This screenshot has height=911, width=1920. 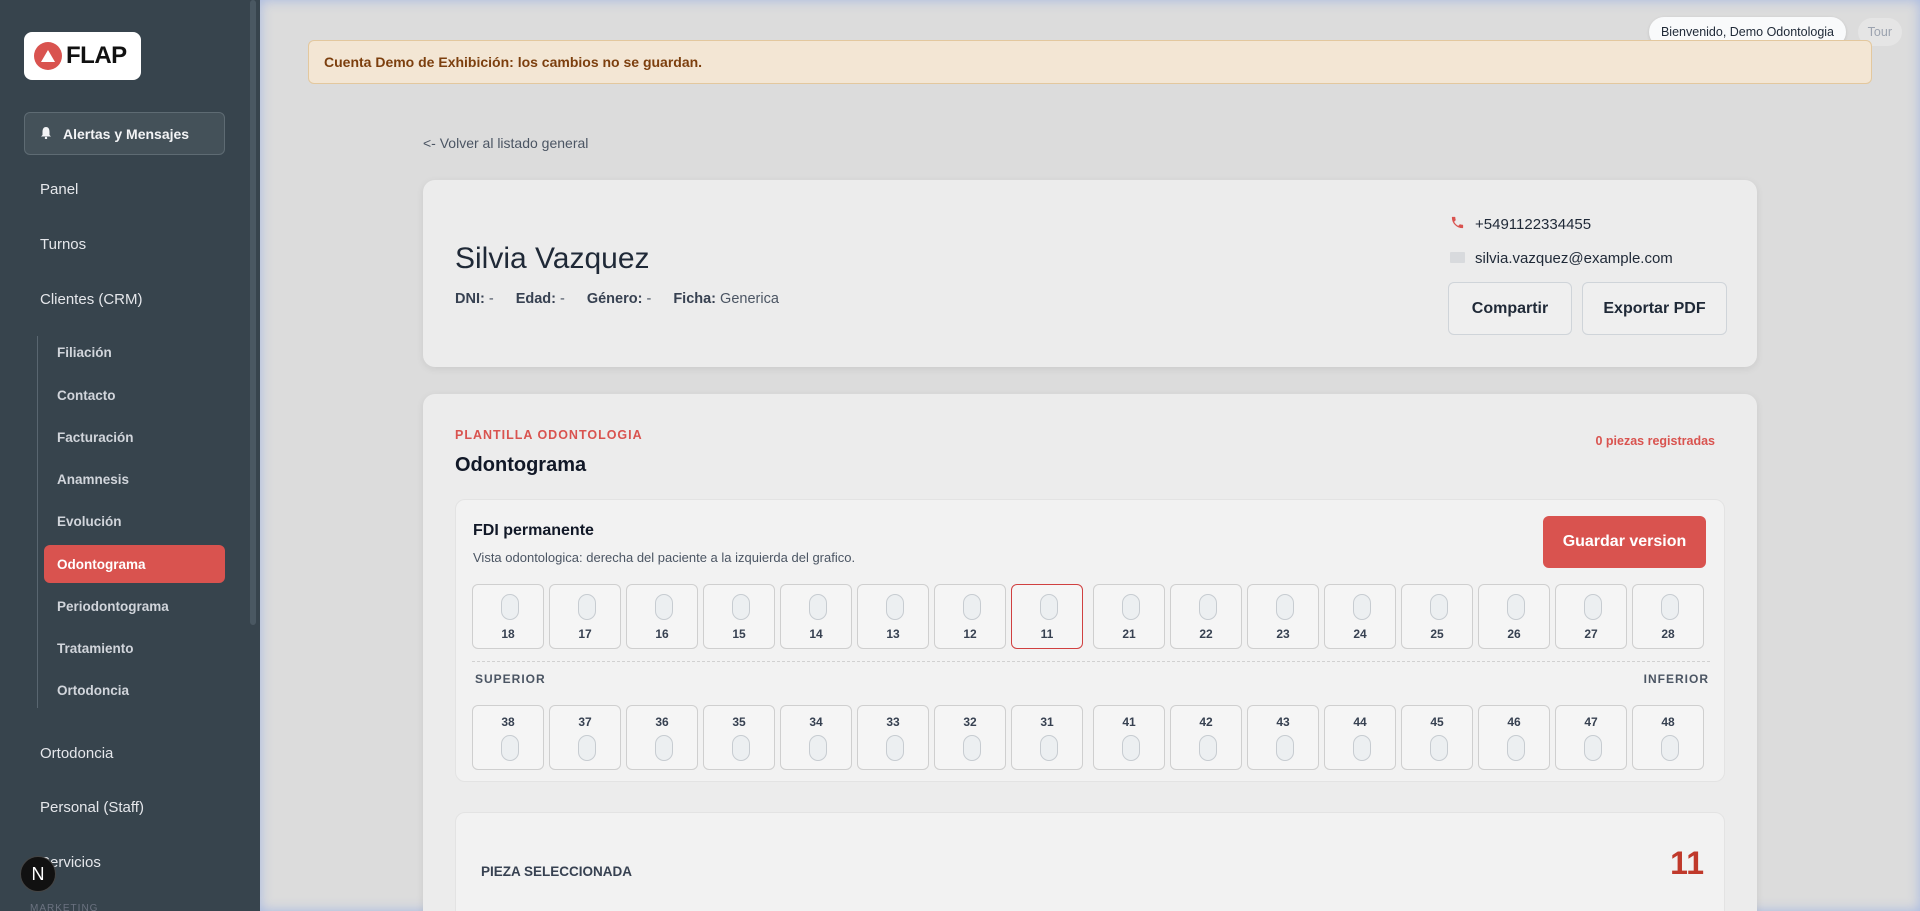 What do you see at coordinates (59, 189) in the screenshot?
I see `sidebar-item-panel: Panel` at bounding box center [59, 189].